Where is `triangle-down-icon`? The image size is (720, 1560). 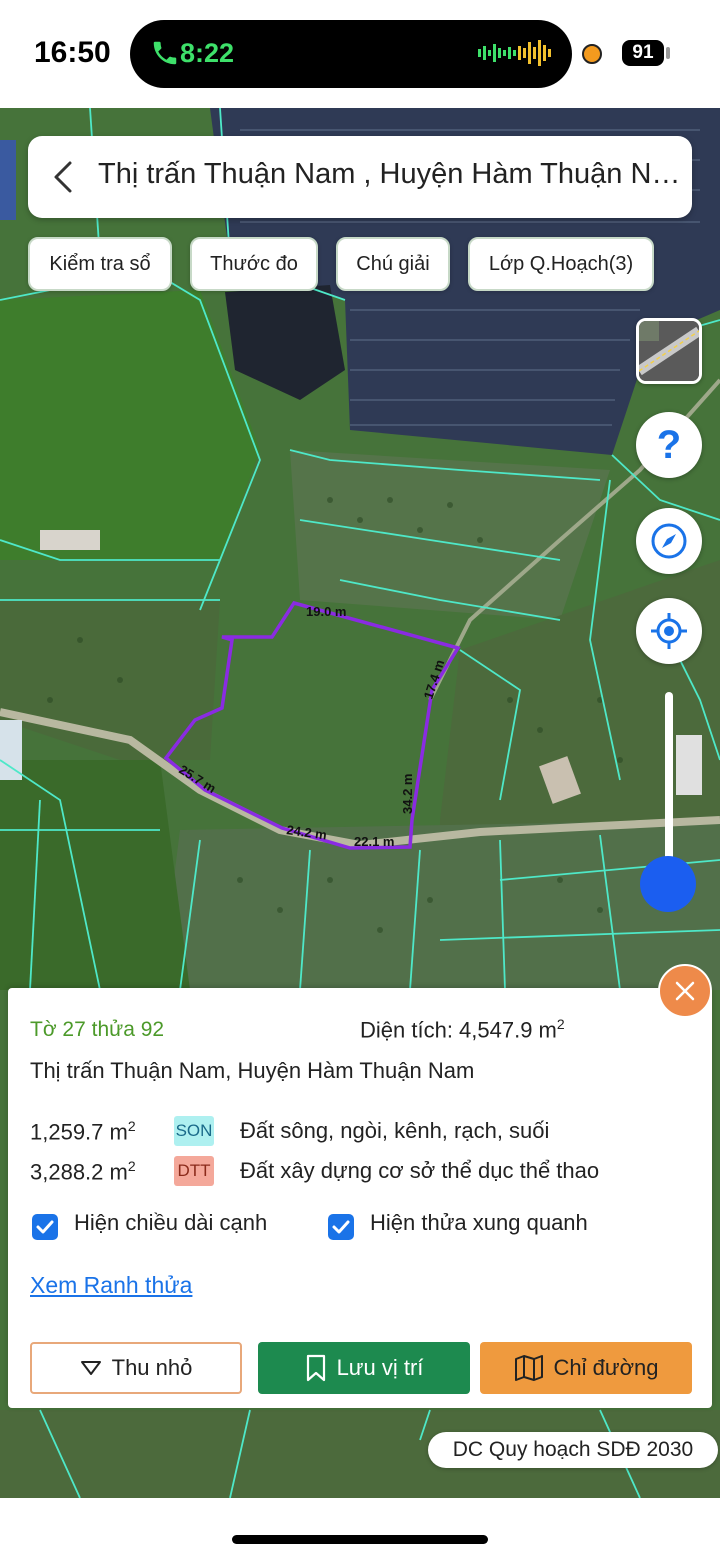 triangle-down-icon is located at coordinates (90, 1368).